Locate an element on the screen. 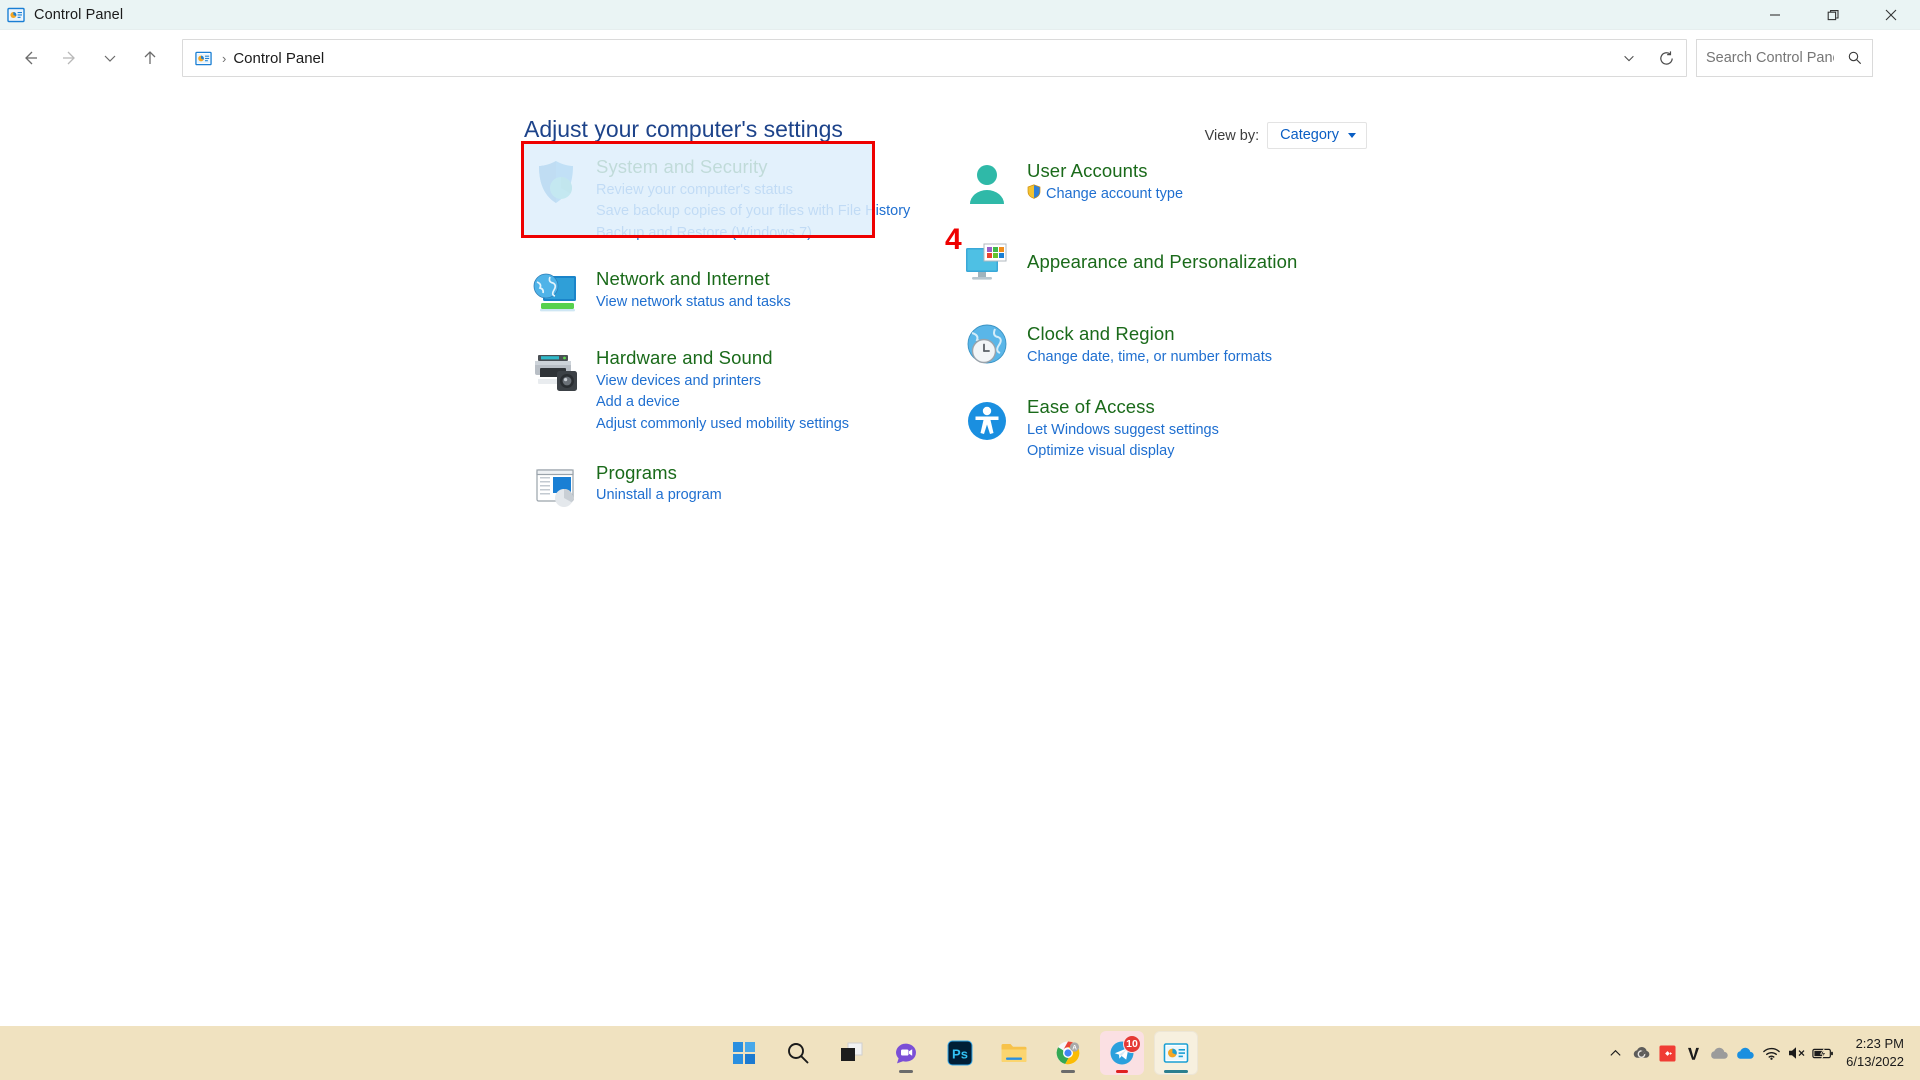  shield-icon is located at coordinates (556, 182).